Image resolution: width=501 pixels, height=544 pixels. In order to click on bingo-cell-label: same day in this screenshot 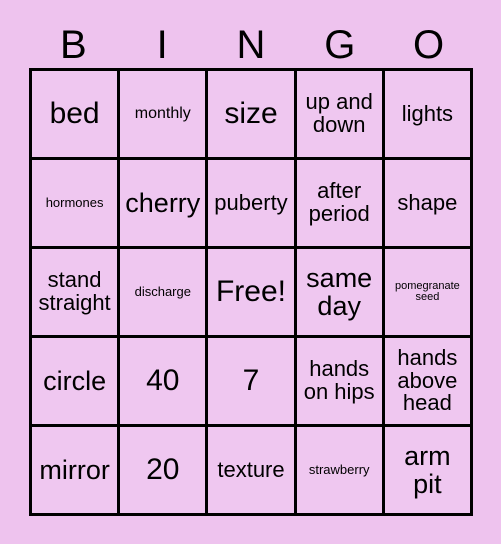, I will do `click(339, 291)`.